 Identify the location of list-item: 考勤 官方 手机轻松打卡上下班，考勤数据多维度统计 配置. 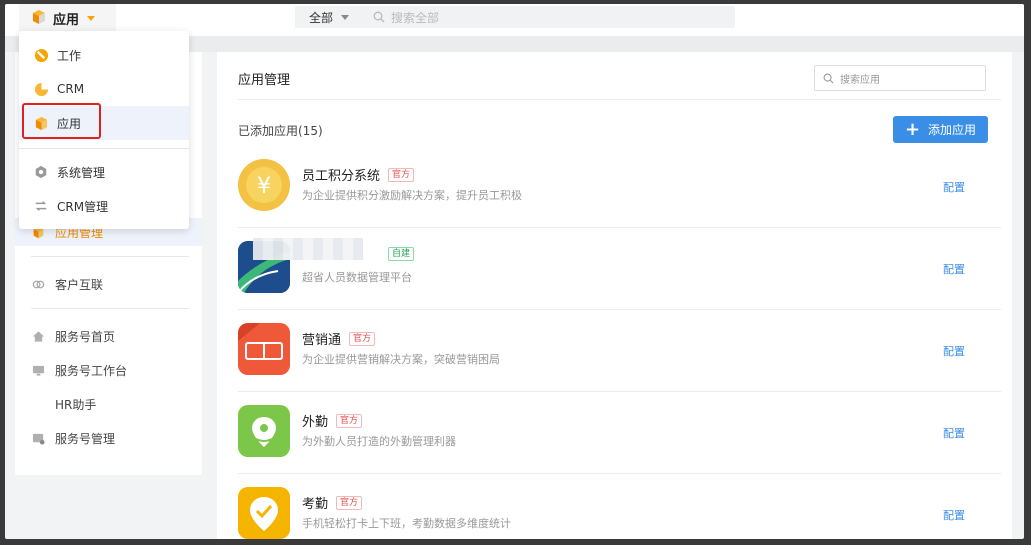
(619, 506).